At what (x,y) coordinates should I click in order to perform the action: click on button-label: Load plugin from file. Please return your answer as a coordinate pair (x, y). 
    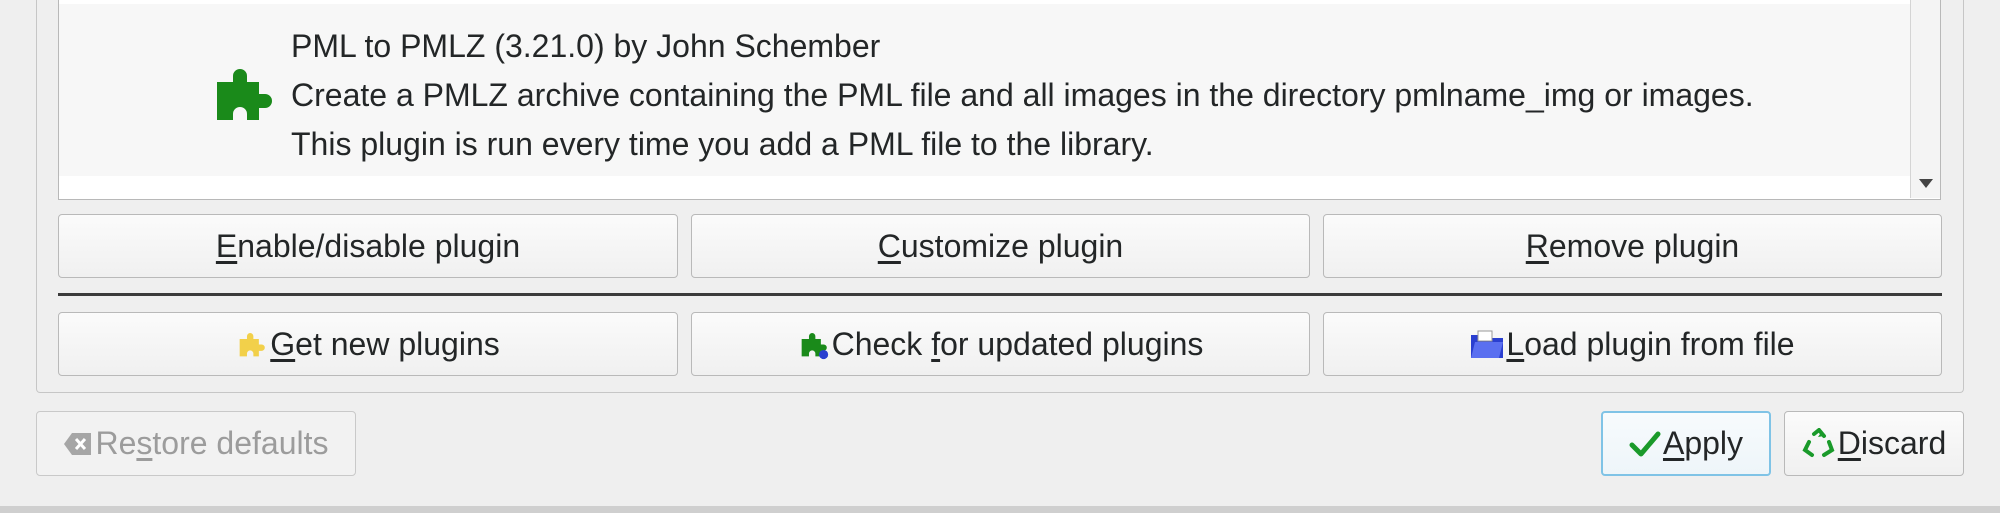
    Looking at the image, I should click on (1650, 343).